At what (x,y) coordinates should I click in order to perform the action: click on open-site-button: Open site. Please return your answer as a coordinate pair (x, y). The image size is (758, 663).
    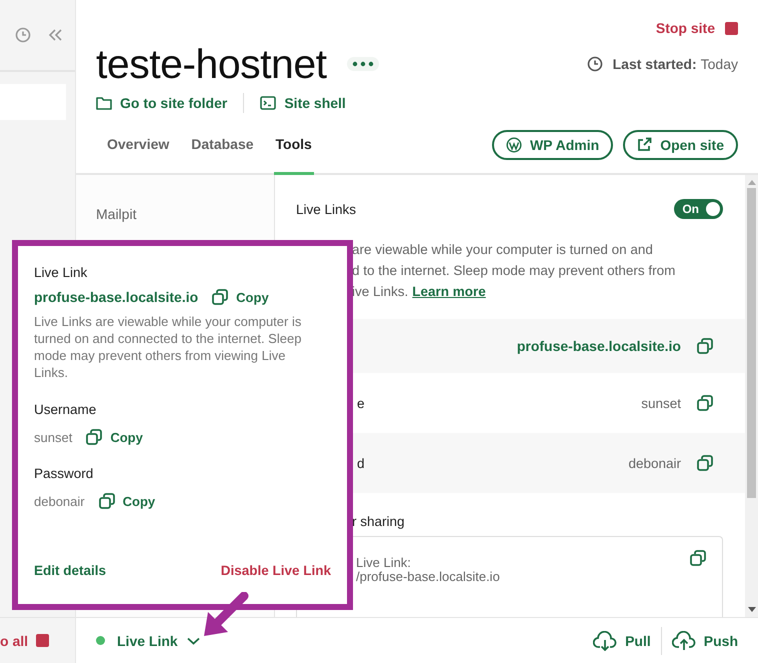
    Looking at the image, I should click on (680, 145).